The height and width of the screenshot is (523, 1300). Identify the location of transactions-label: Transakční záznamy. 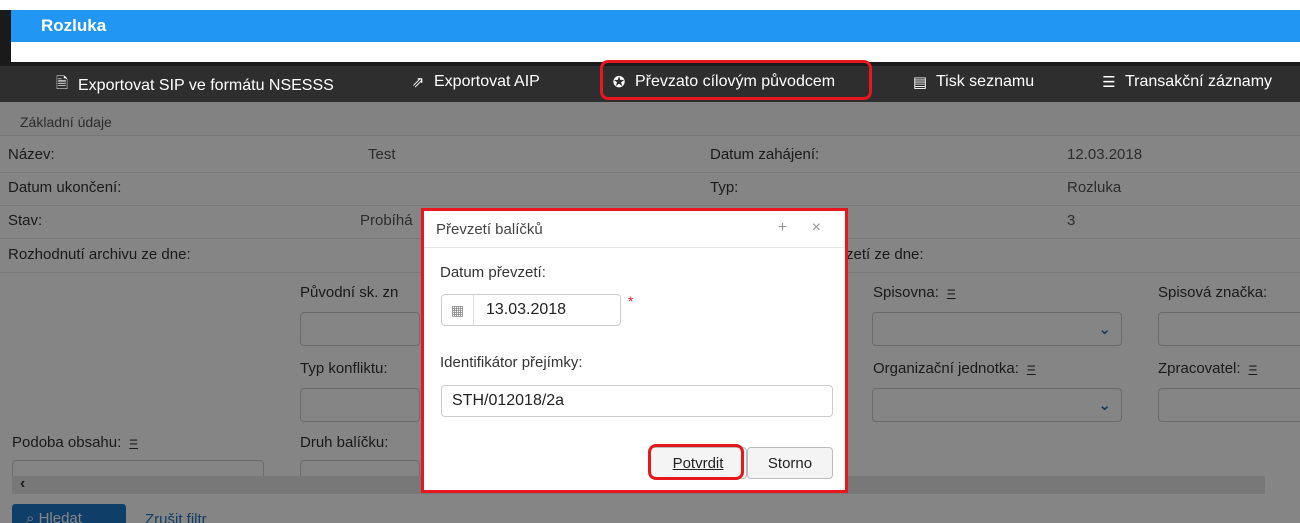
(1199, 81).